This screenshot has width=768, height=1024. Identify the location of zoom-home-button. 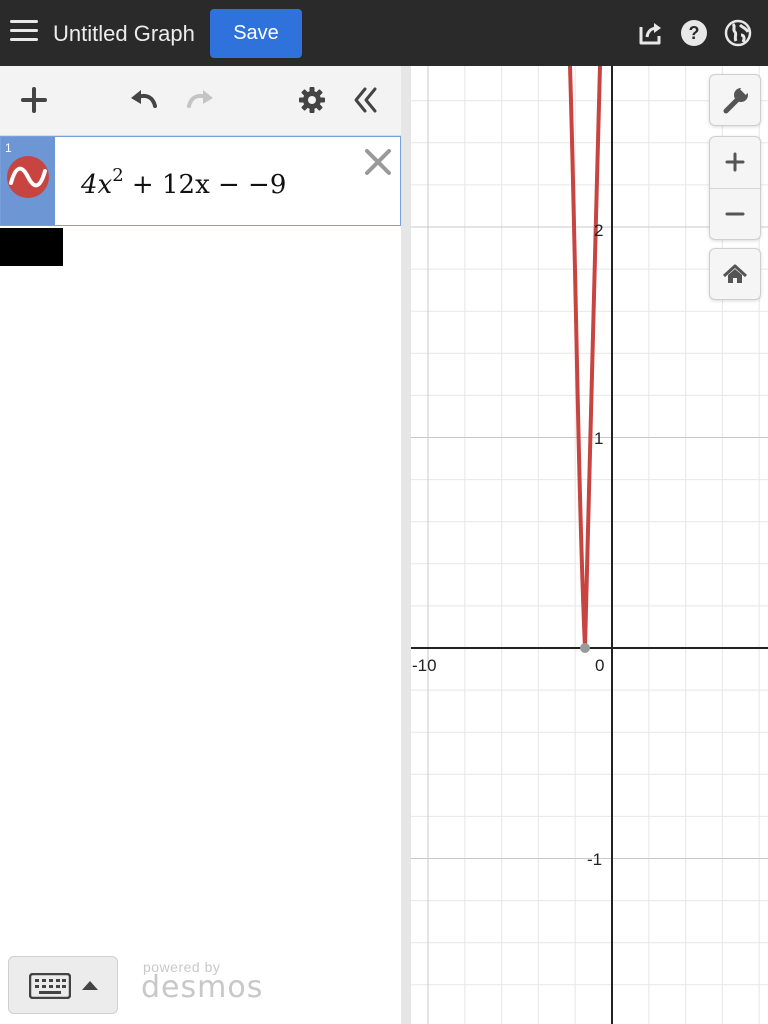
(735, 274).